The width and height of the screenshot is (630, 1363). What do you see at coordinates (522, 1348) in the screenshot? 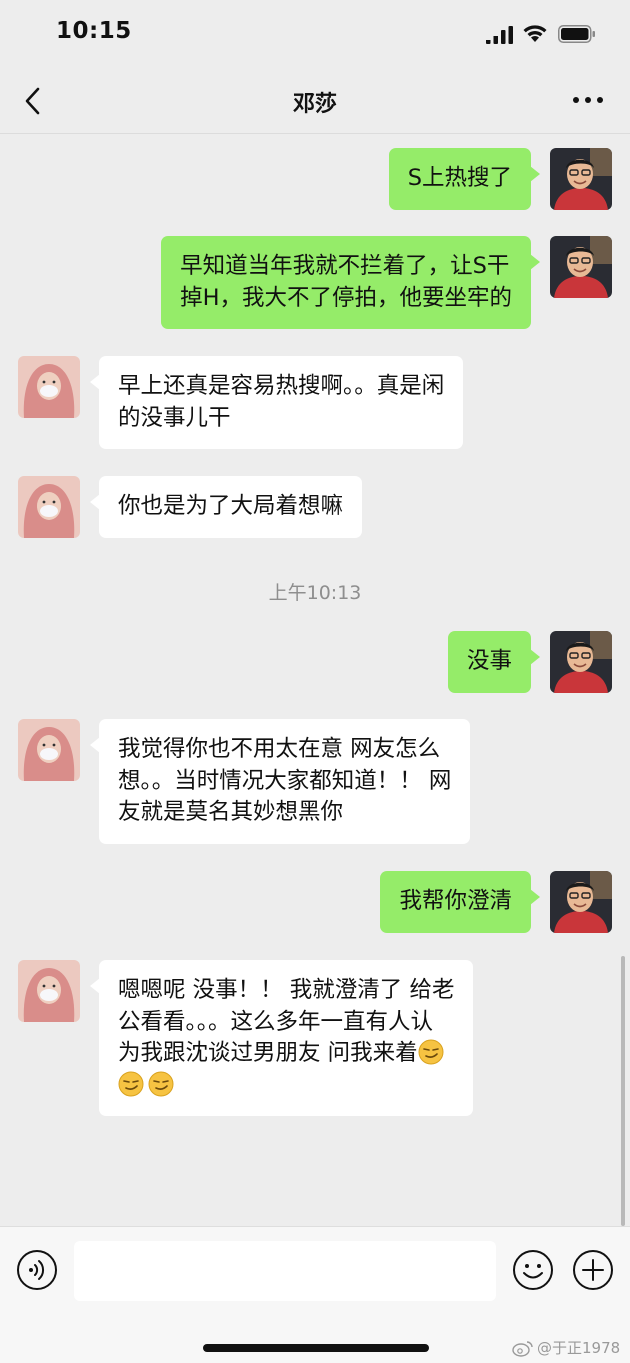
I see `weibo-icon` at bounding box center [522, 1348].